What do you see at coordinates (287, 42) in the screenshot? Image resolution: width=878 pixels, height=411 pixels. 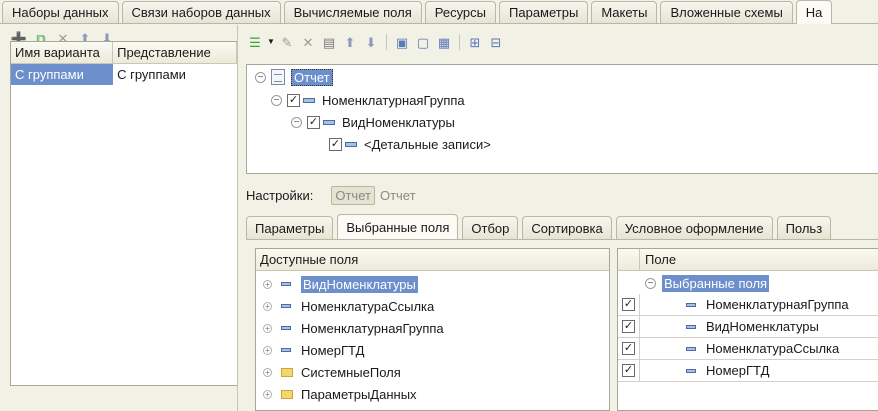 I see `edit-icon: ✎` at bounding box center [287, 42].